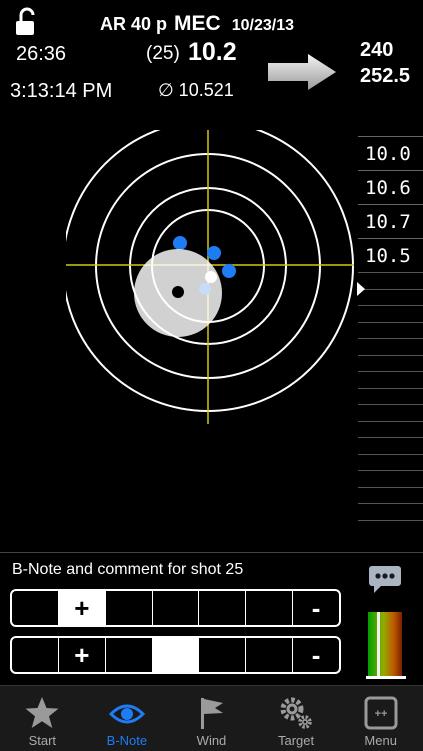 The height and width of the screenshot is (751, 423). What do you see at coordinates (296, 740) in the screenshot?
I see `tab-target-label: Target` at bounding box center [296, 740].